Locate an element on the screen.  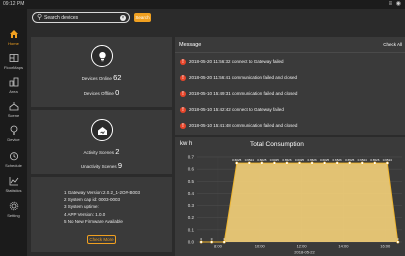
y-tick-label: 0.2 is located at coordinates (191, 217).